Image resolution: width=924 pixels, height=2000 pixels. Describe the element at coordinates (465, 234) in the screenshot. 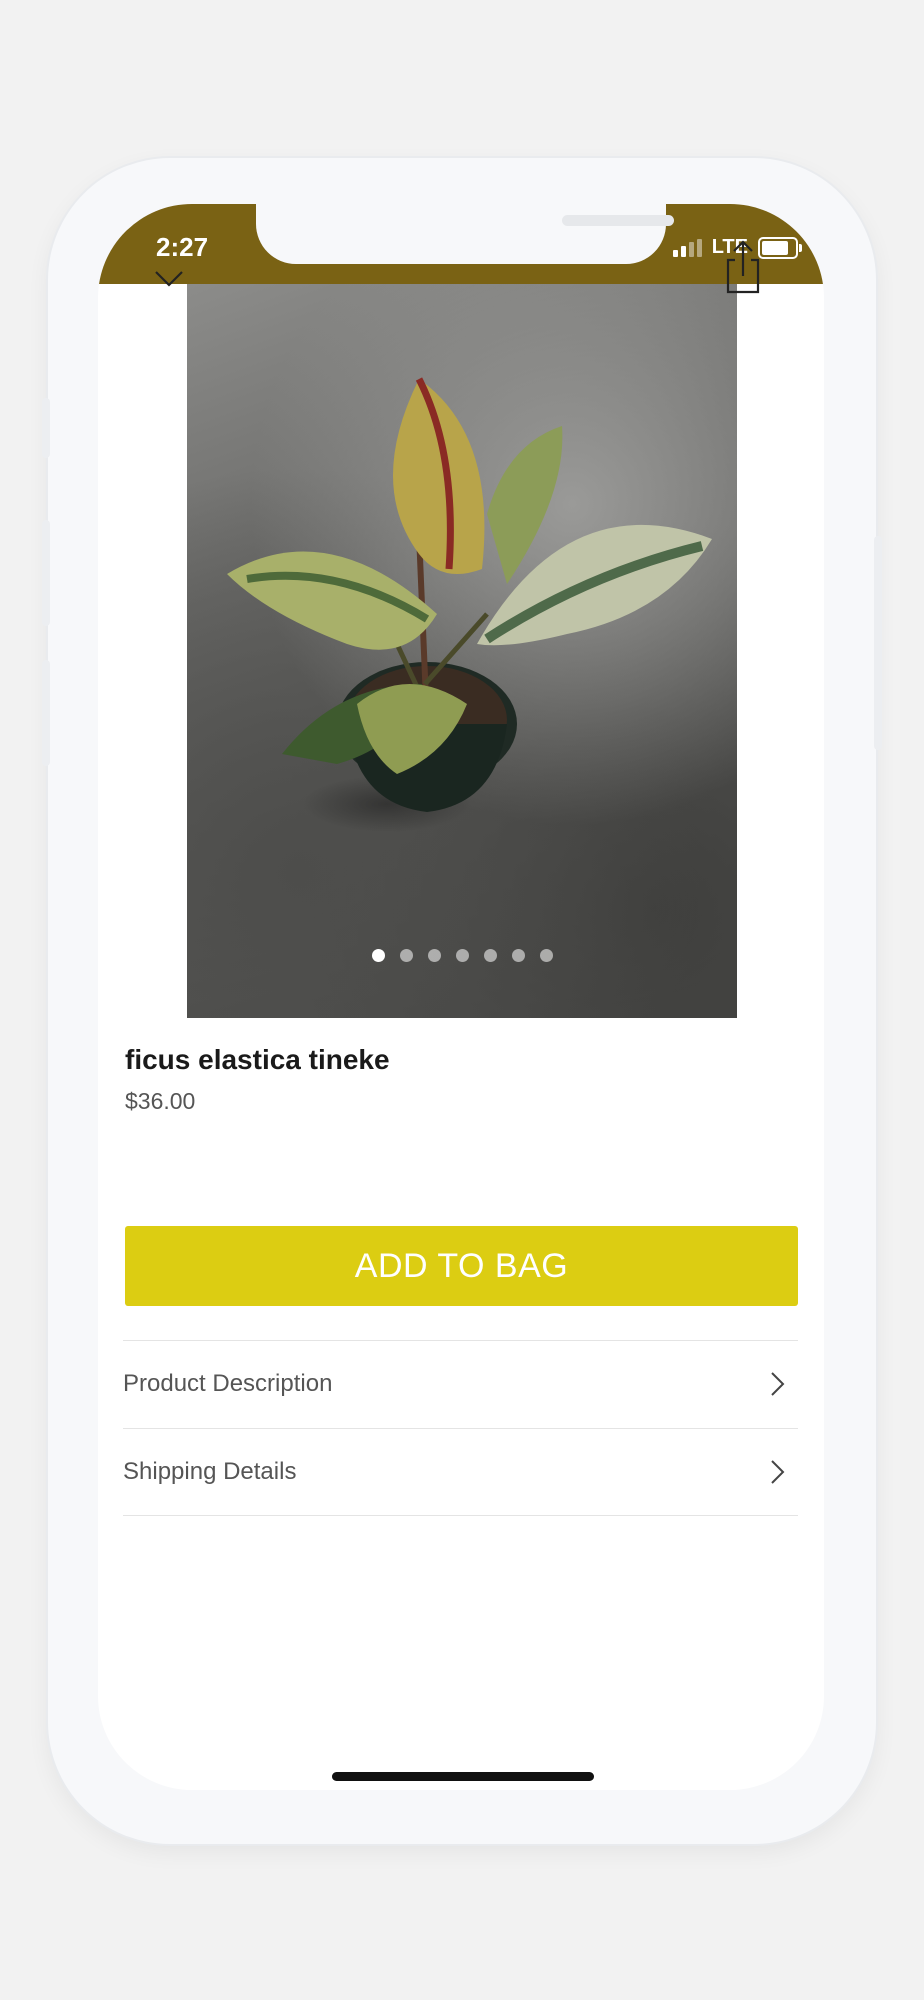

I see `notch` at that location.